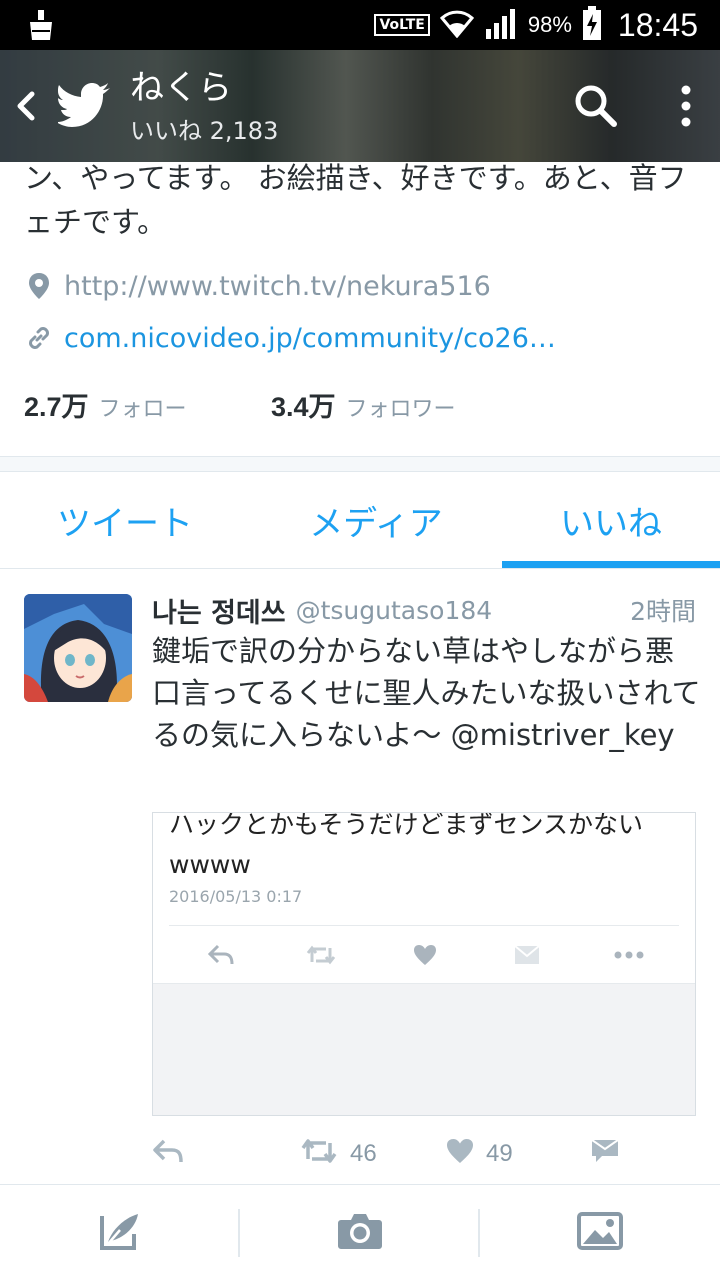  What do you see at coordinates (25, 106) in the screenshot?
I see `back-arrow-icon` at bounding box center [25, 106].